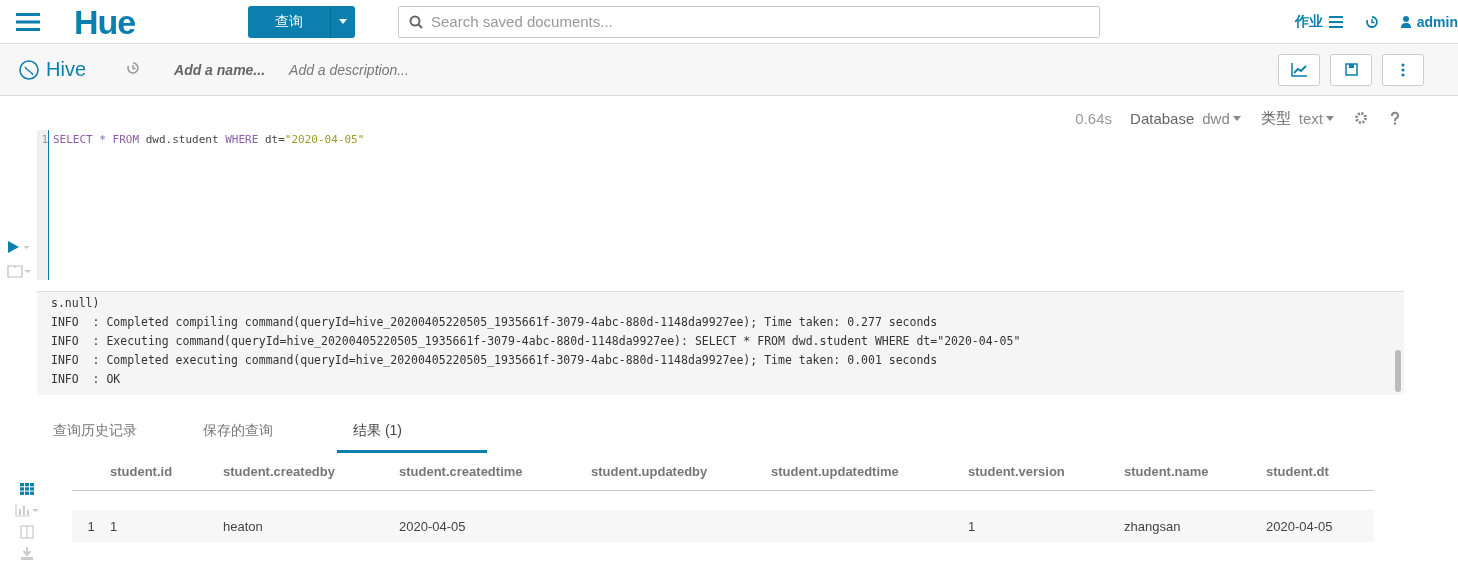  I want to click on more-icon, so click(1403, 69).